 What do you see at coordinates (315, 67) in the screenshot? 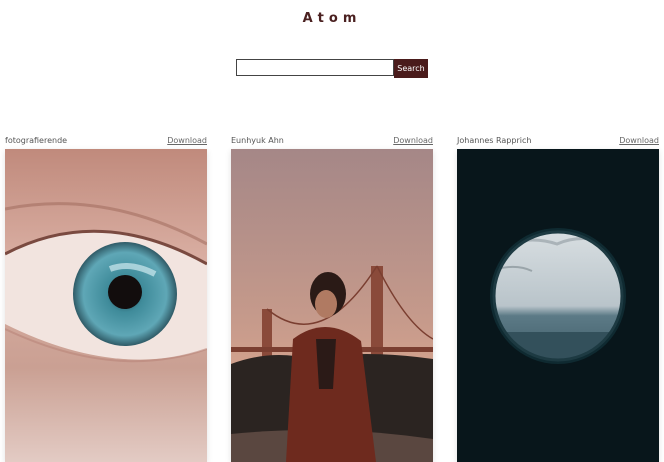
I see `search-input` at bounding box center [315, 67].